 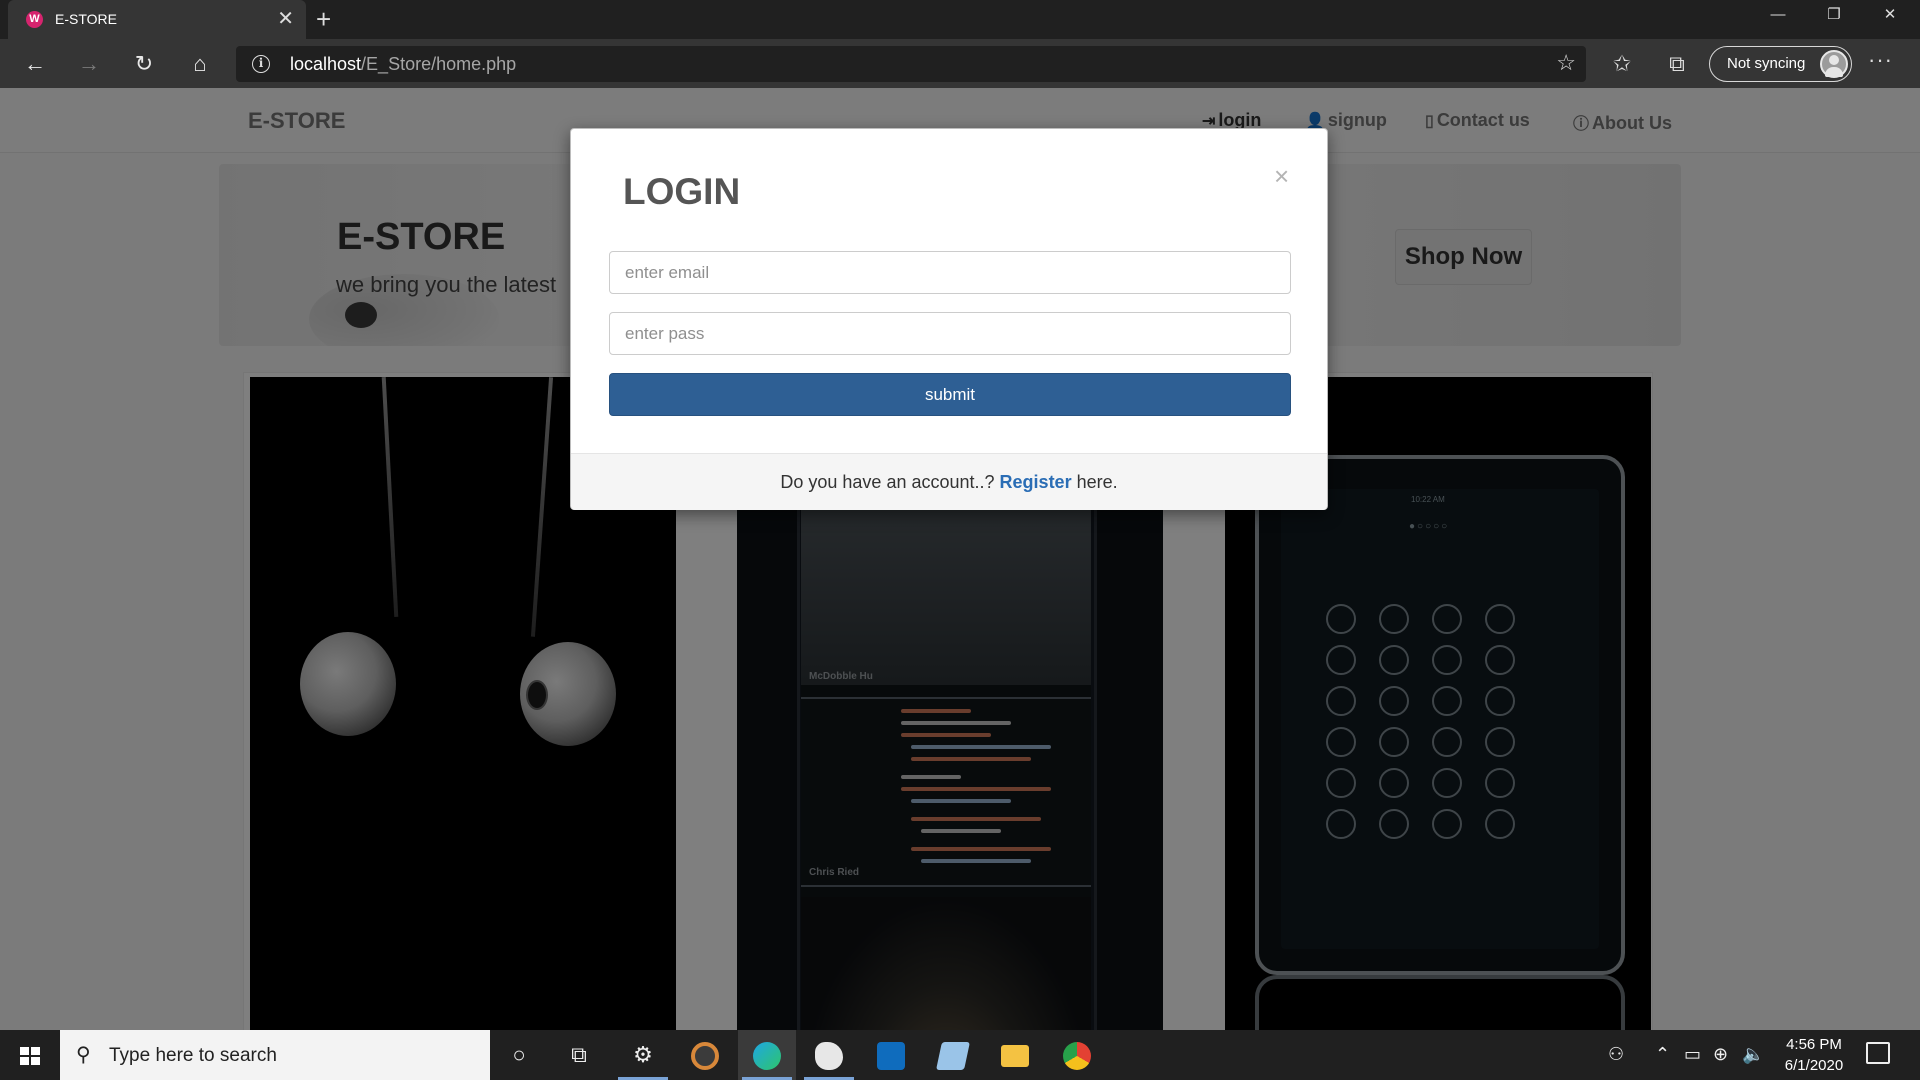 I want to click on more-options-icon: ···, so click(x=1880, y=60).